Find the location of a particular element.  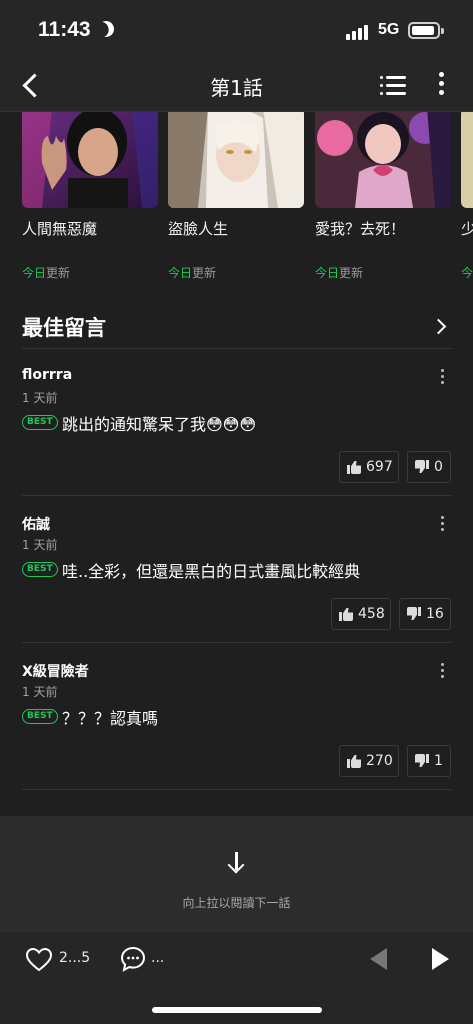

dislike-button: 16 is located at coordinates (425, 614).